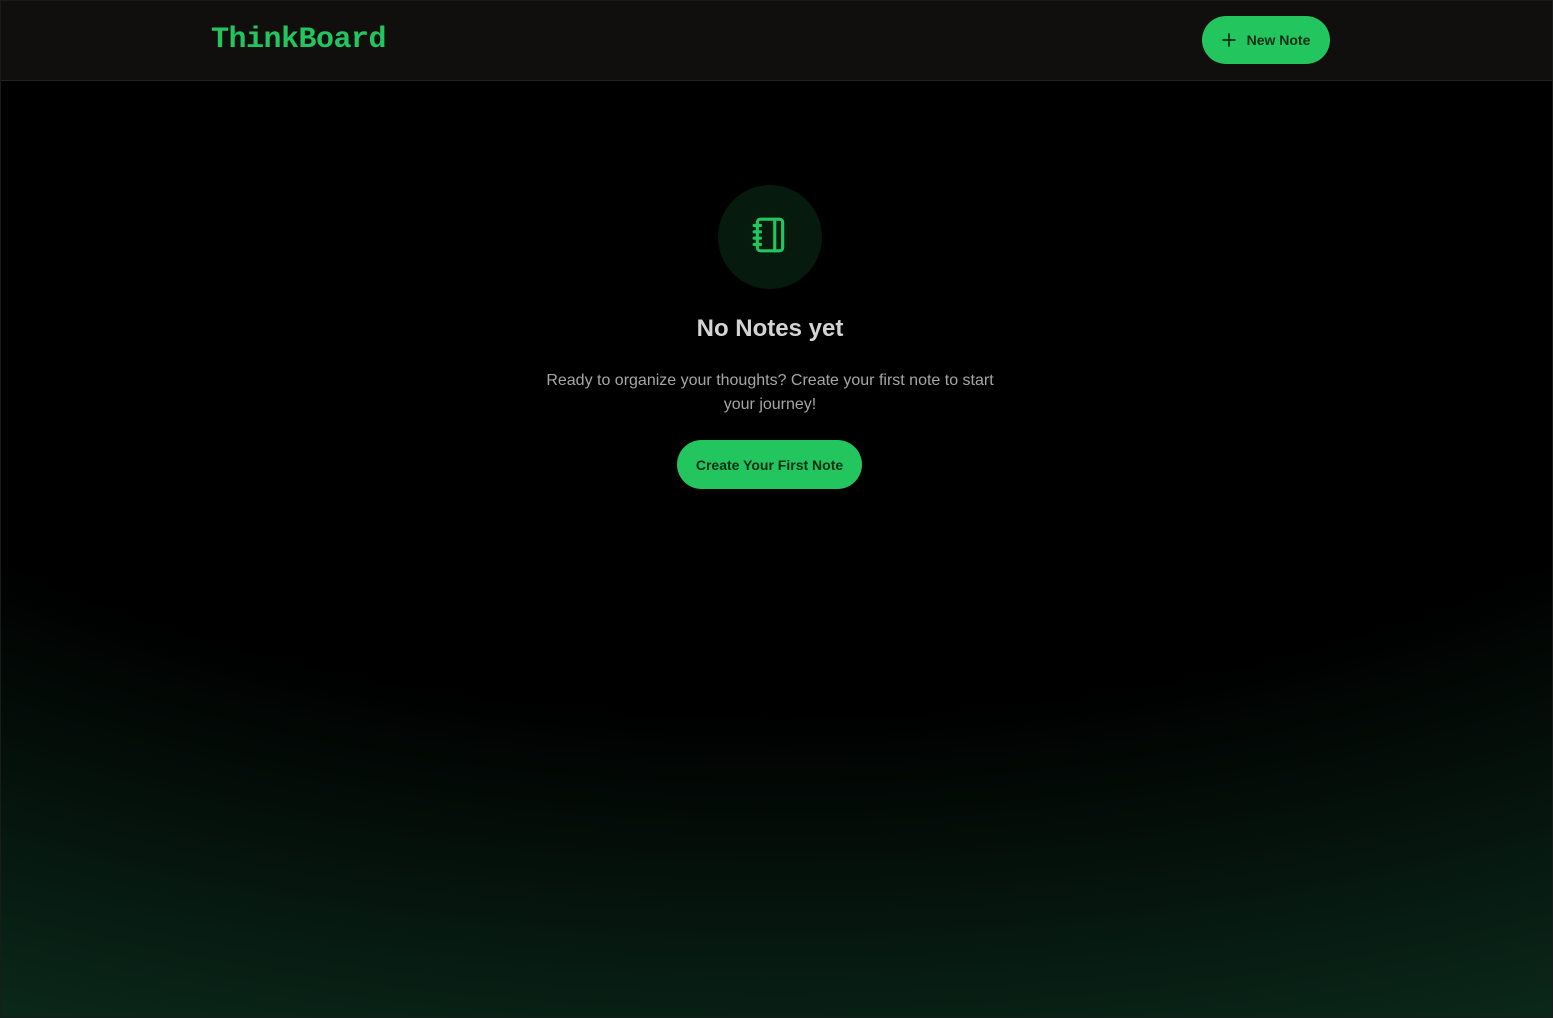 Image resolution: width=1553 pixels, height=1018 pixels. What do you see at coordinates (770, 328) in the screenshot?
I see `empty-state-title: No Notes yet` at bounding box center [770, 328].